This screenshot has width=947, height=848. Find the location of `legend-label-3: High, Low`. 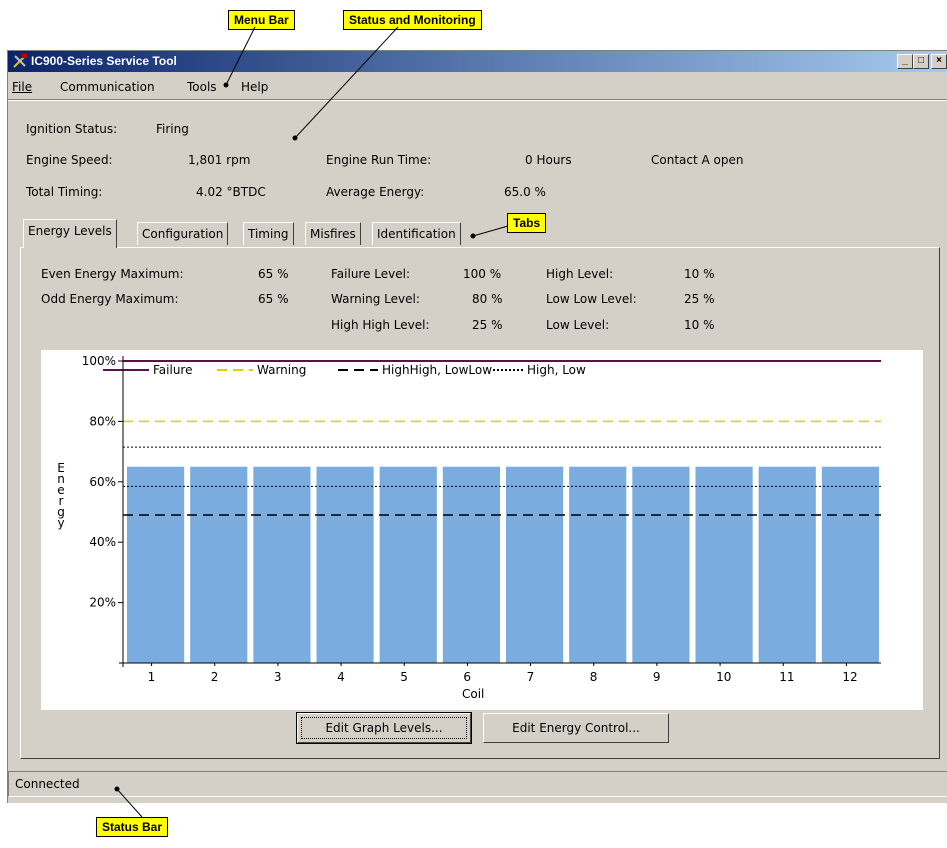

legend-label-3: High, Low is located at coordinates (556, 370).